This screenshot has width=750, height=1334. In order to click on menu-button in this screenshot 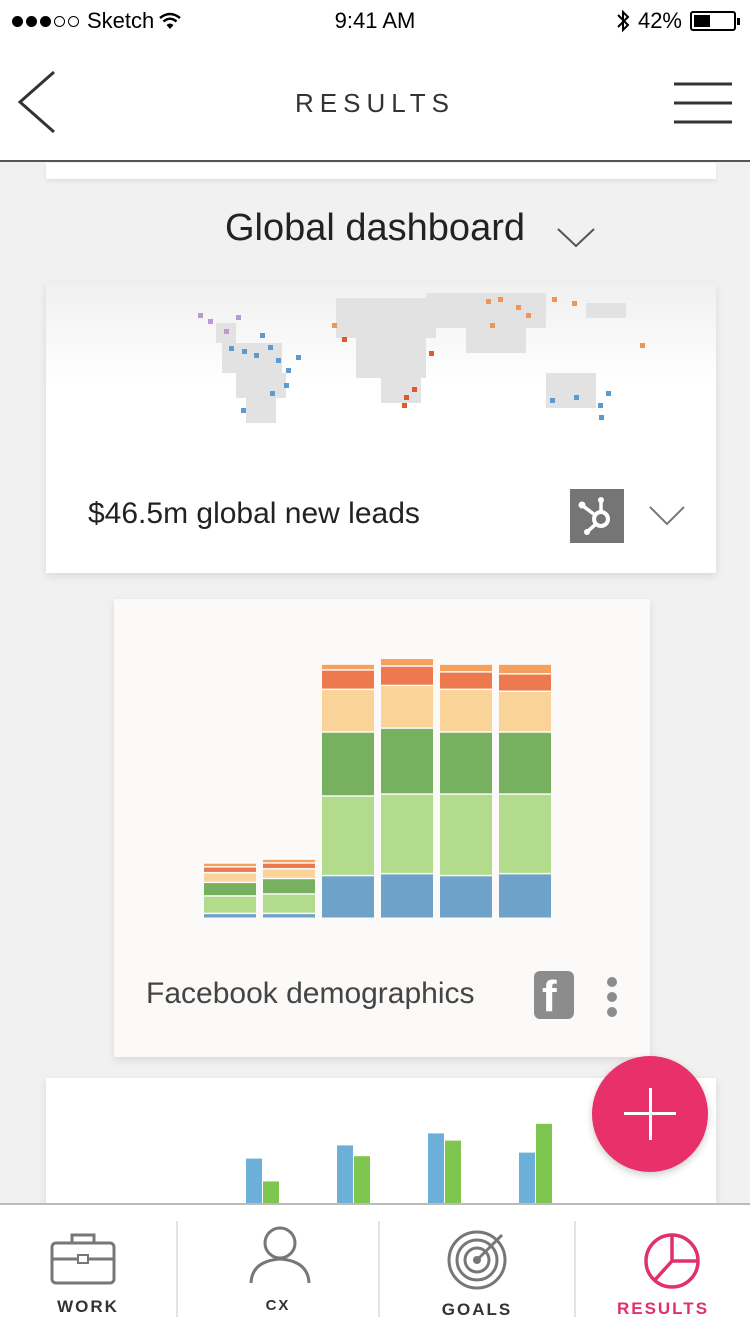, I will do `click(703, 104)`.